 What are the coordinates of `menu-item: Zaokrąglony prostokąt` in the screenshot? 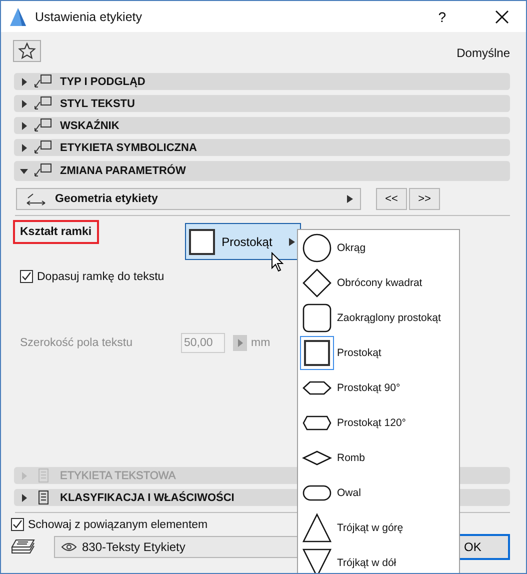 It's located at (378, 317).